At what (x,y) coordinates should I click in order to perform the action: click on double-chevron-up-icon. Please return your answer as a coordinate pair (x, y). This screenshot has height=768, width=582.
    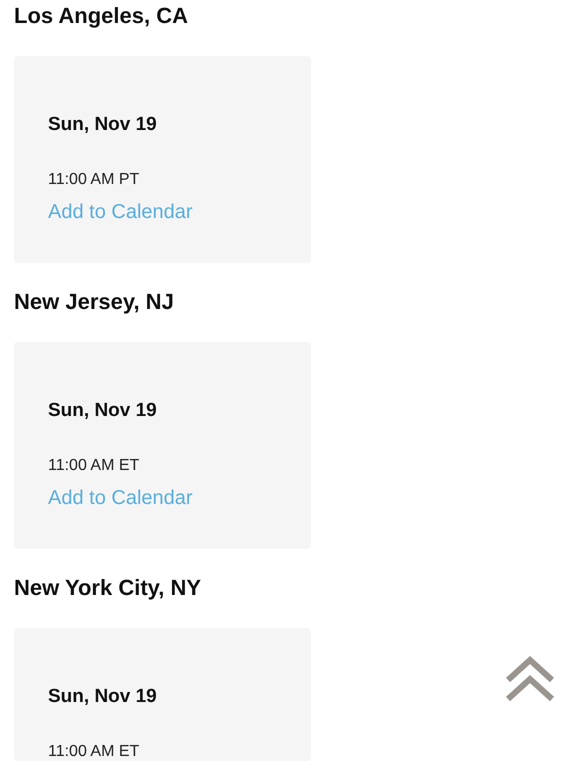
    Looking at the image, I should click on (530, 679).